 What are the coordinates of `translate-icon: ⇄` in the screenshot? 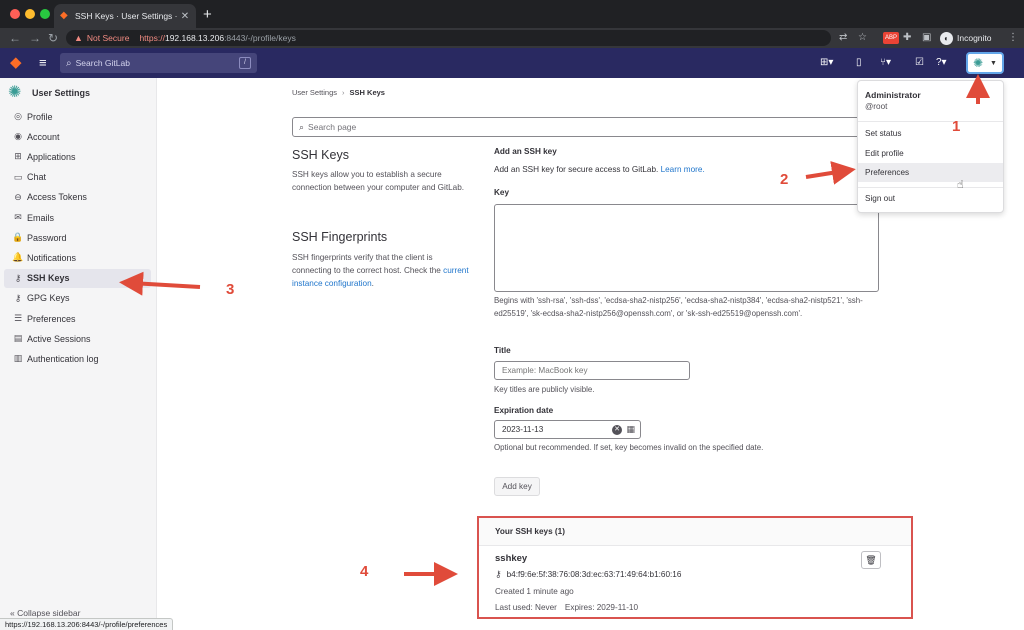 It's located at (843, 38).